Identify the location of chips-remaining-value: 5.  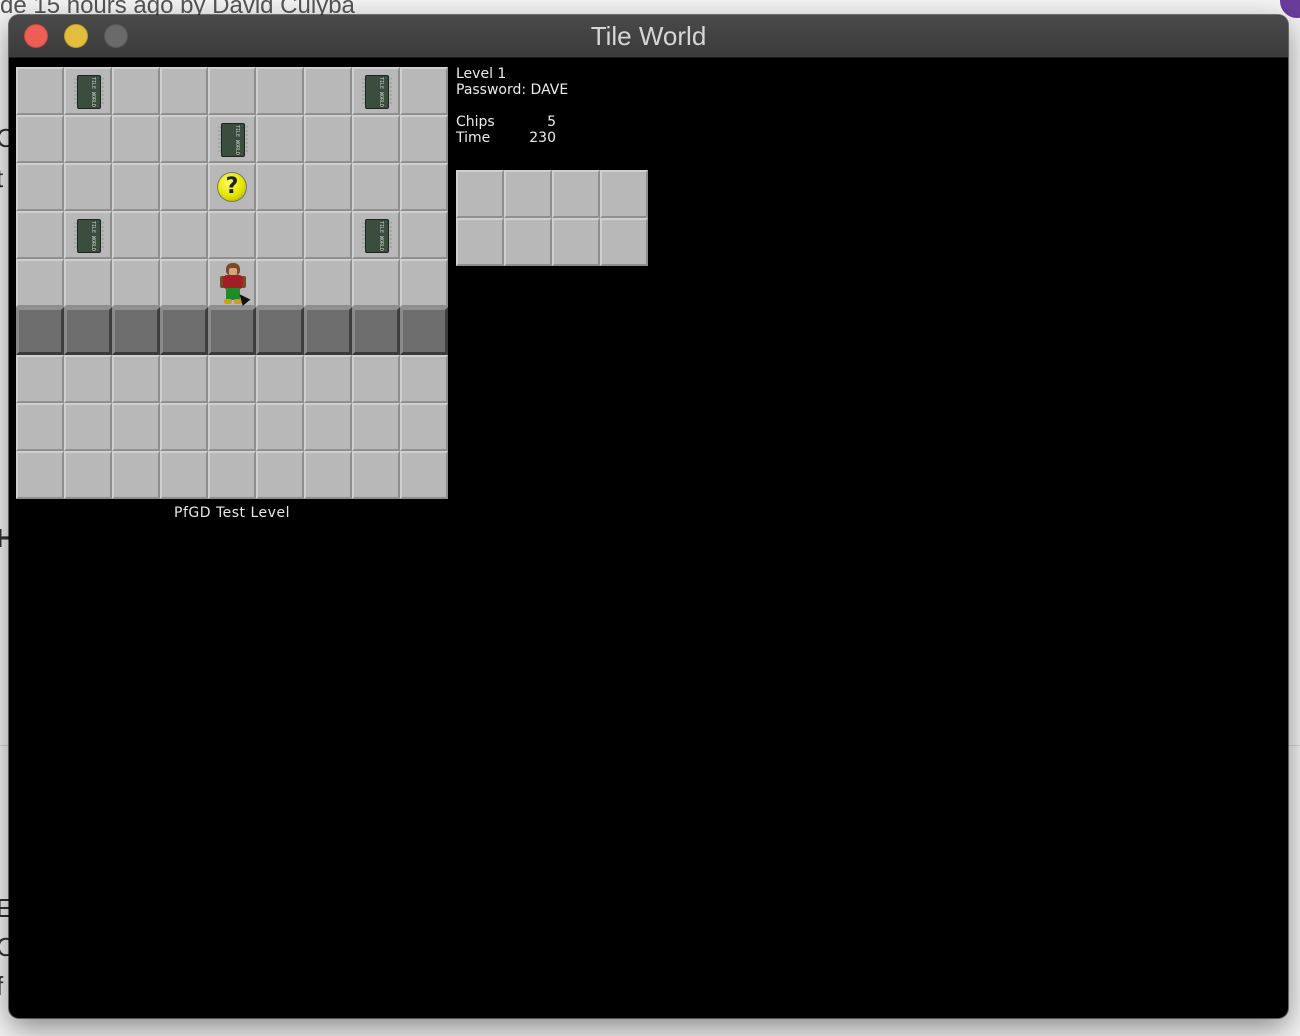
(551, 122).